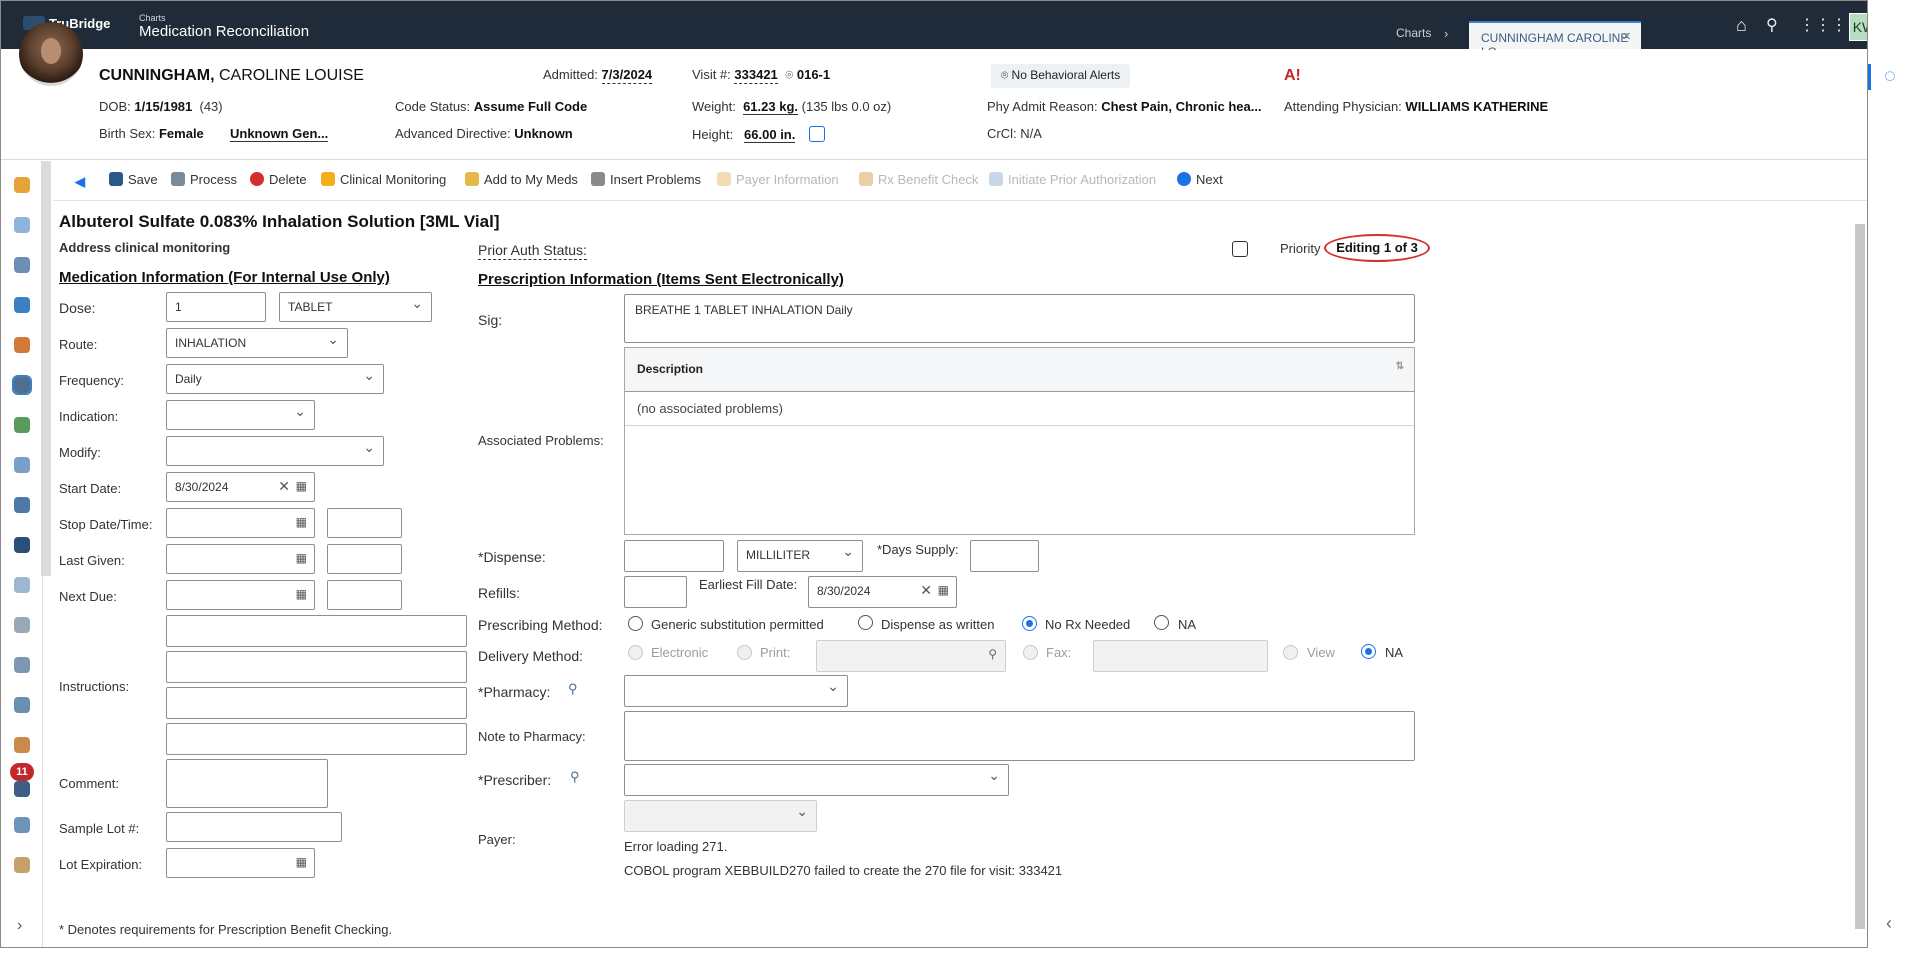  I want to click on refills-input, so click(655, 592).